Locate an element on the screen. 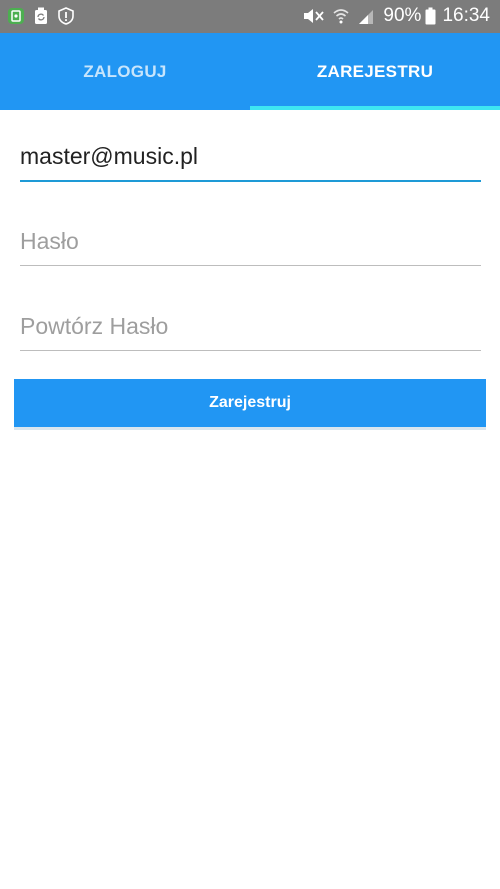 This screenshot has width=500, height=889. alert-shield-icon is located at coordinates (66, 16).